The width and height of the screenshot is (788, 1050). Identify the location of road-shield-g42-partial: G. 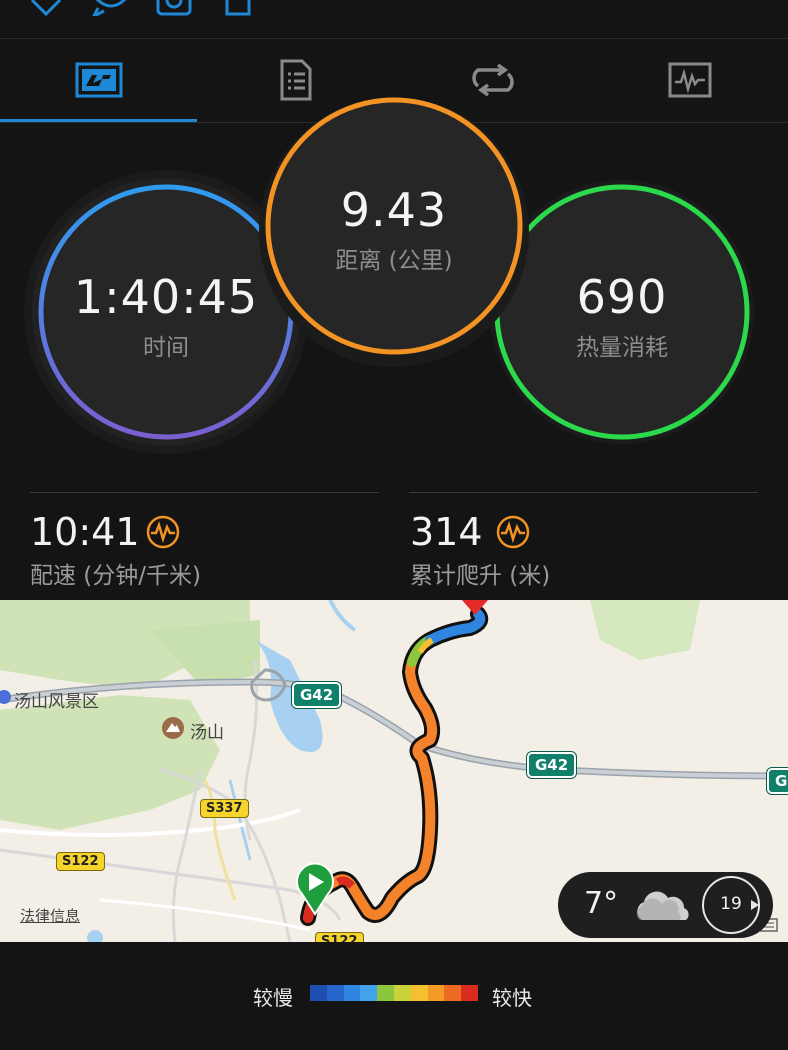
(777, 781).